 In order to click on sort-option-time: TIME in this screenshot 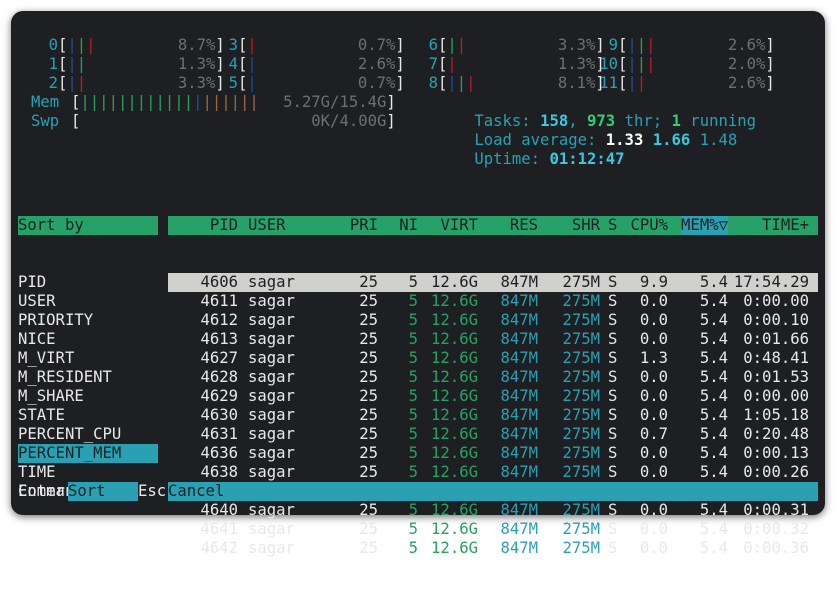, I will do `click(88, 472)`.